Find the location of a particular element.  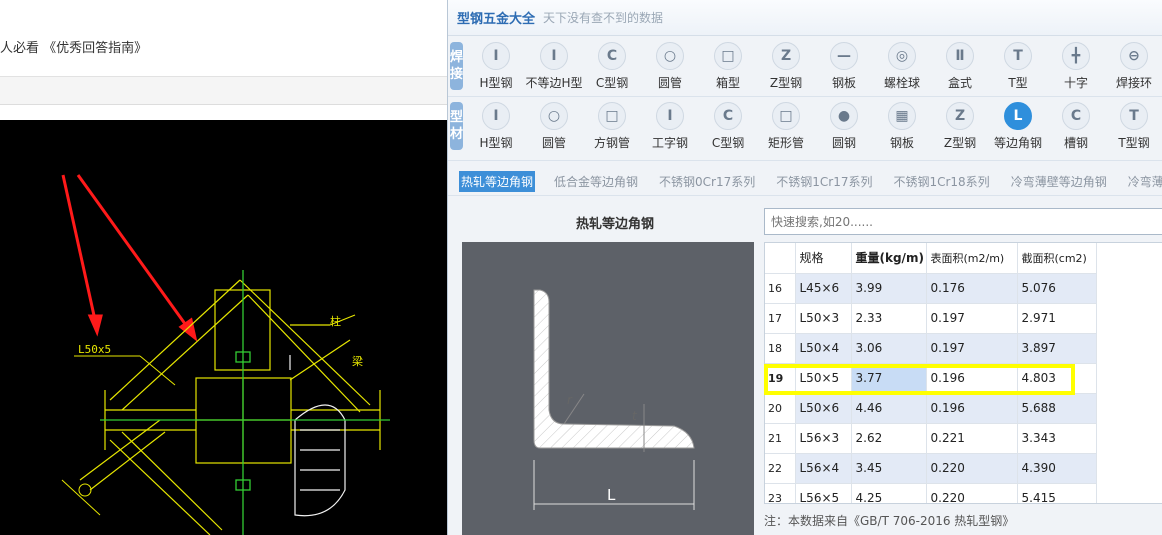

sub-tab: 热轧等边角钢 is located at coordinates (497, 181).